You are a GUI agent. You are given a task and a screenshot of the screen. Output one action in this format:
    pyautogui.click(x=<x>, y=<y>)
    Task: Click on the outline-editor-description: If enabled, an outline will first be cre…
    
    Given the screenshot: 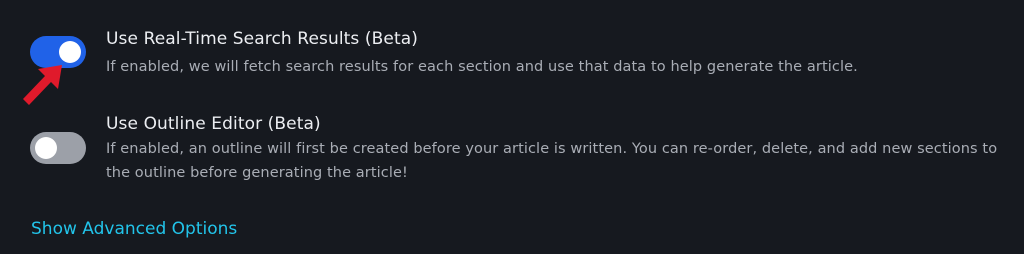 What is the action you would take?
    pyautogui.click(x=552, y=161)
    